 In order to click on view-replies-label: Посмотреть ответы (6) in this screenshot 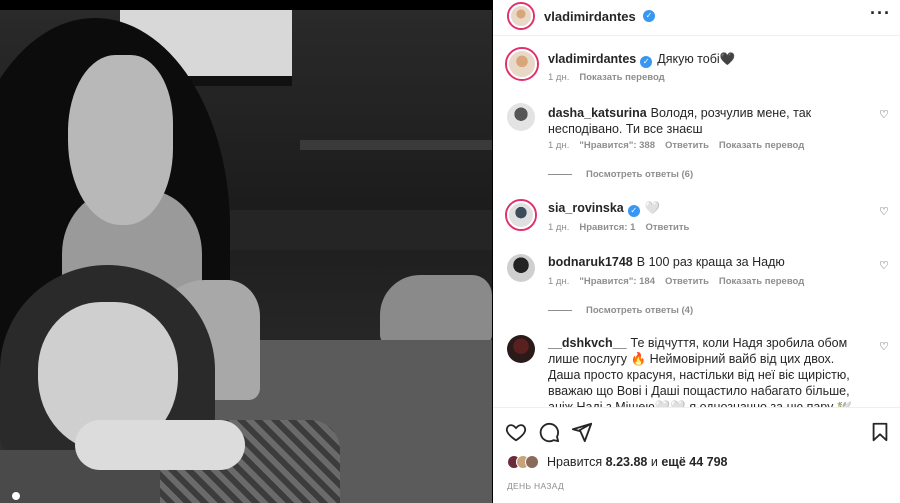, I will do `click(640, 174)`.